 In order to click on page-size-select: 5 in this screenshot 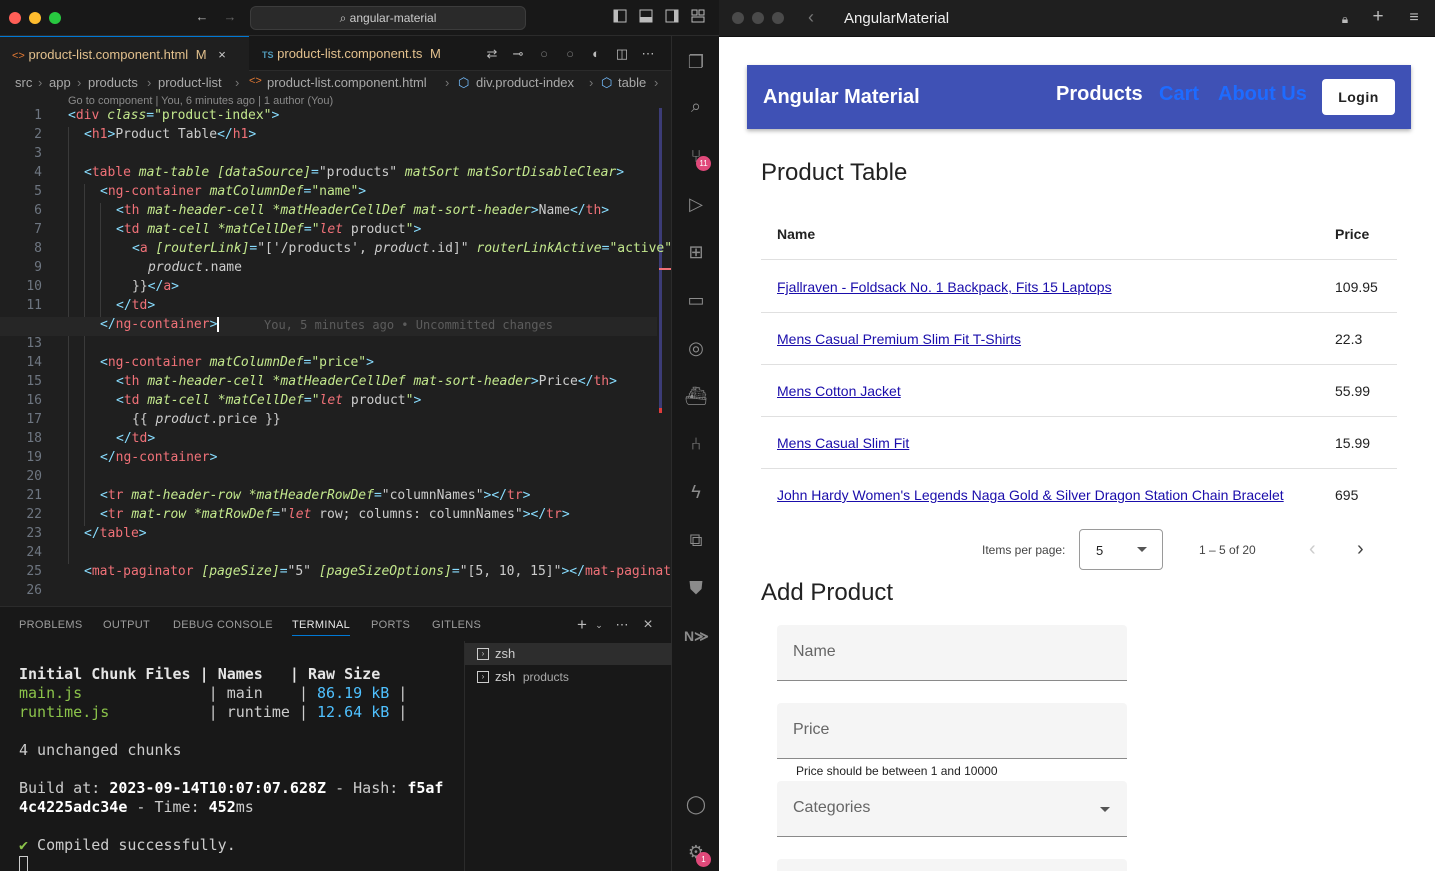, I will do `click(1121, 549)`.